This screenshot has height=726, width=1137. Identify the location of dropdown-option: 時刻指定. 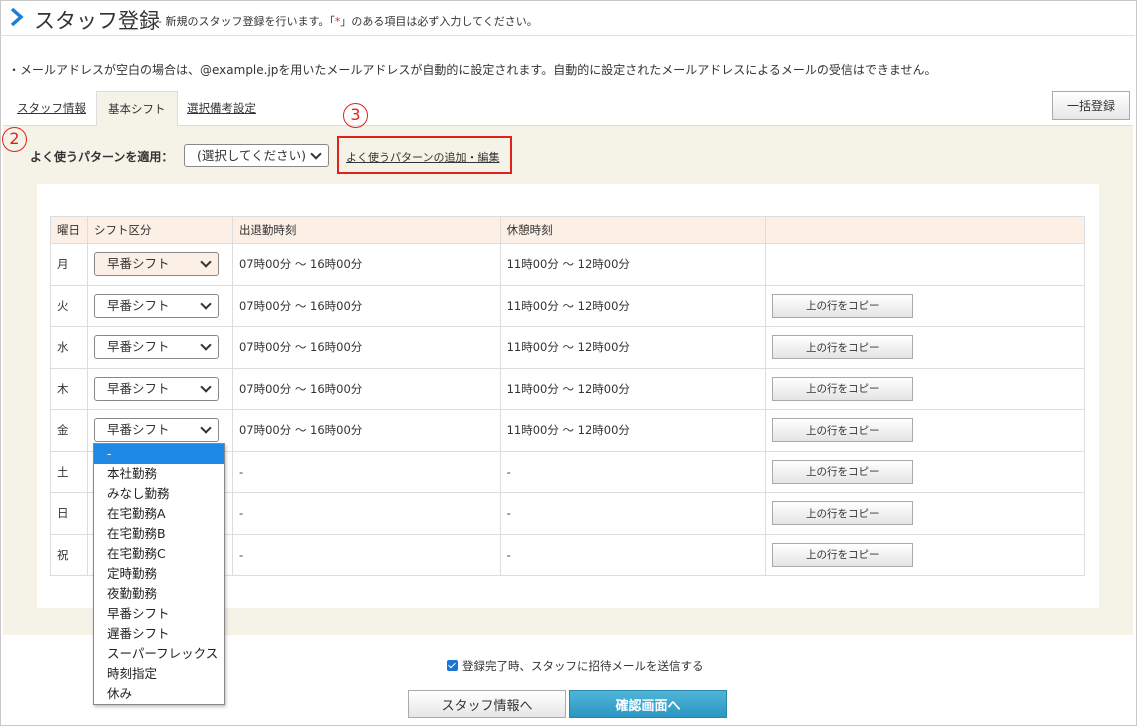
(159, 674).